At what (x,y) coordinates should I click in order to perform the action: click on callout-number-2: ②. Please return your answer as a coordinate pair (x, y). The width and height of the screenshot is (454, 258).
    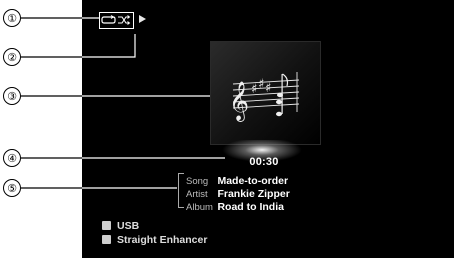
    Looking at the image, I should click on (12, 57).